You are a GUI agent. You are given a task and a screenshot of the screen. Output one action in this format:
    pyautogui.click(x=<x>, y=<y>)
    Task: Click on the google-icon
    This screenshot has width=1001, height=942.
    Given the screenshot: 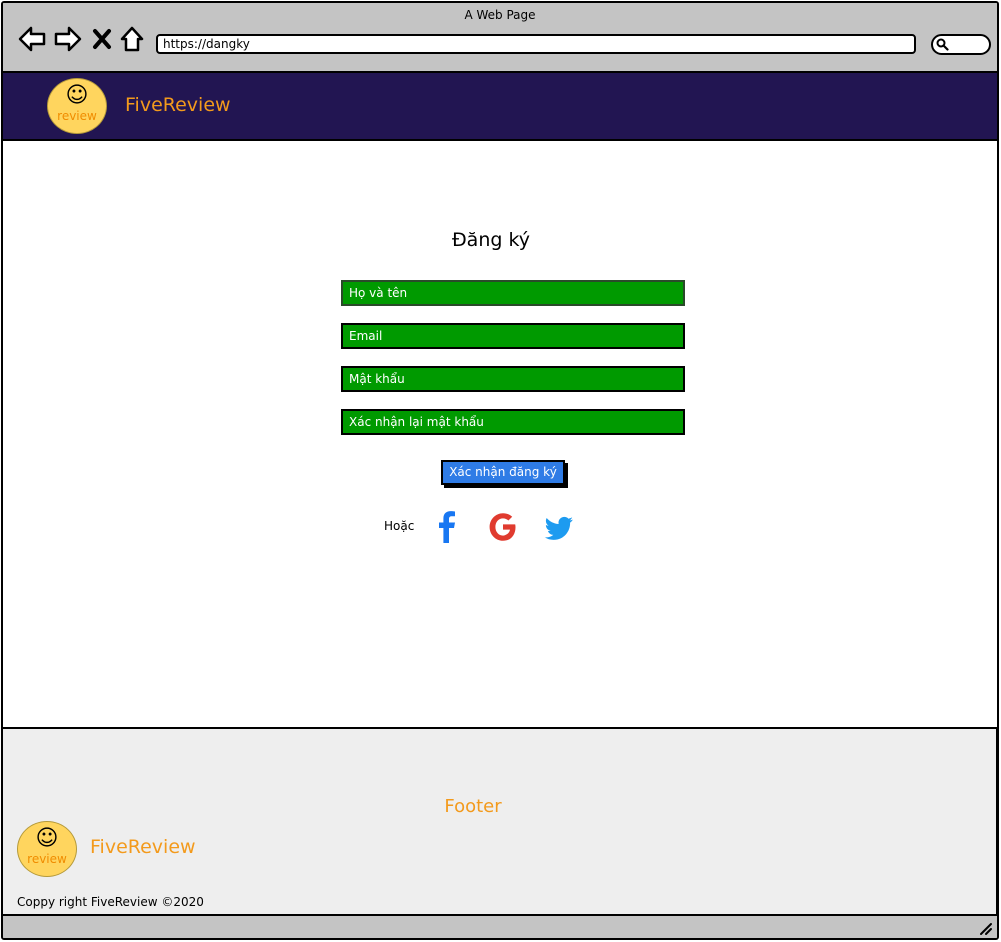 What is the action you would take?
    pyautogui.click(x=503, y=527)
    